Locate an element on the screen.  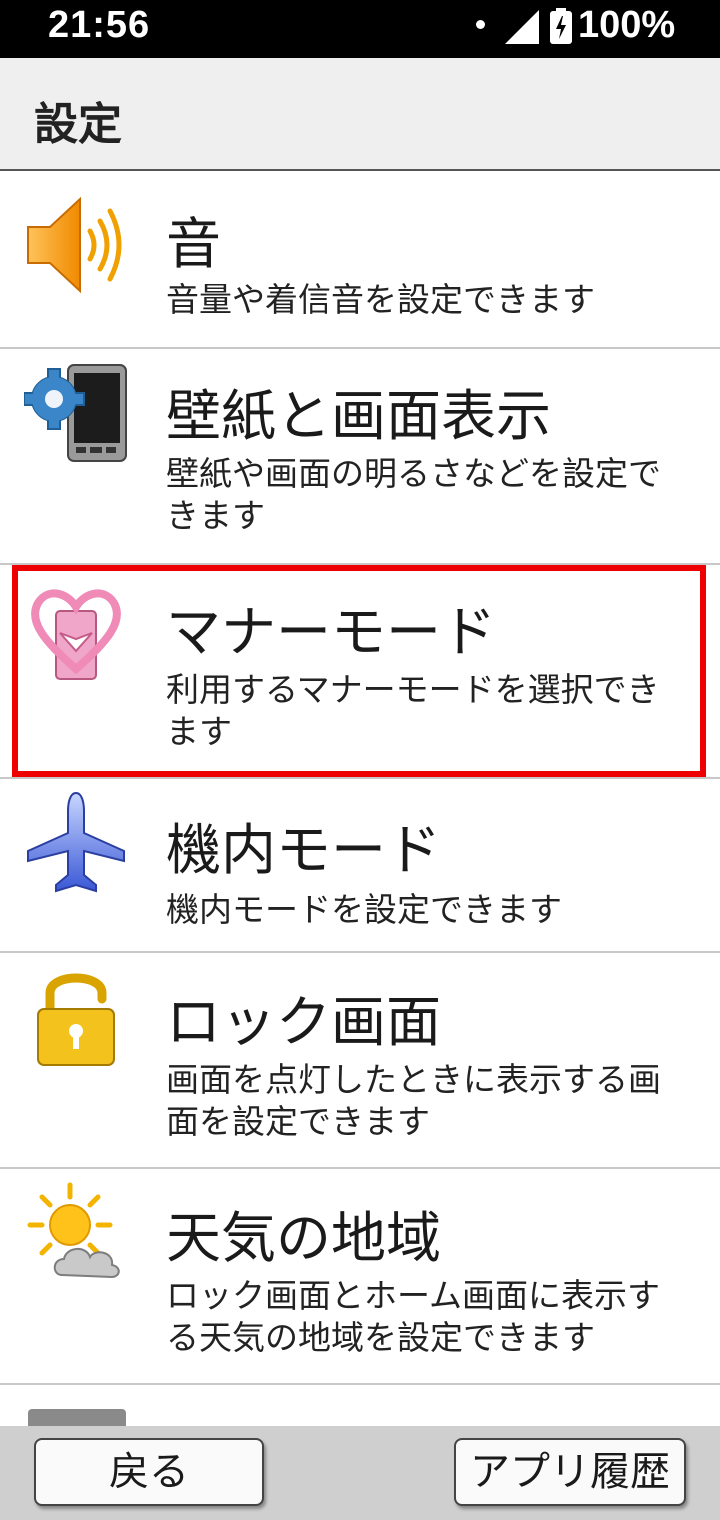
settings-item-description: 音量や着信音を設定できます is located at coordinates (380, 299).